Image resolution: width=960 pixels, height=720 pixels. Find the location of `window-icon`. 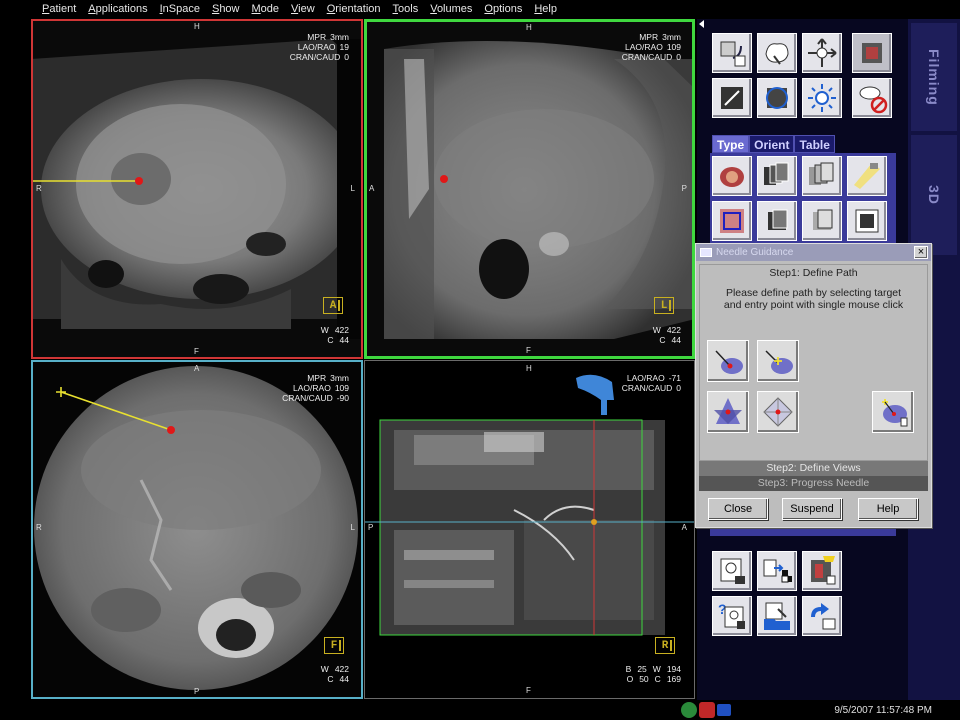

window-icon is located at coordinates (706, 252).